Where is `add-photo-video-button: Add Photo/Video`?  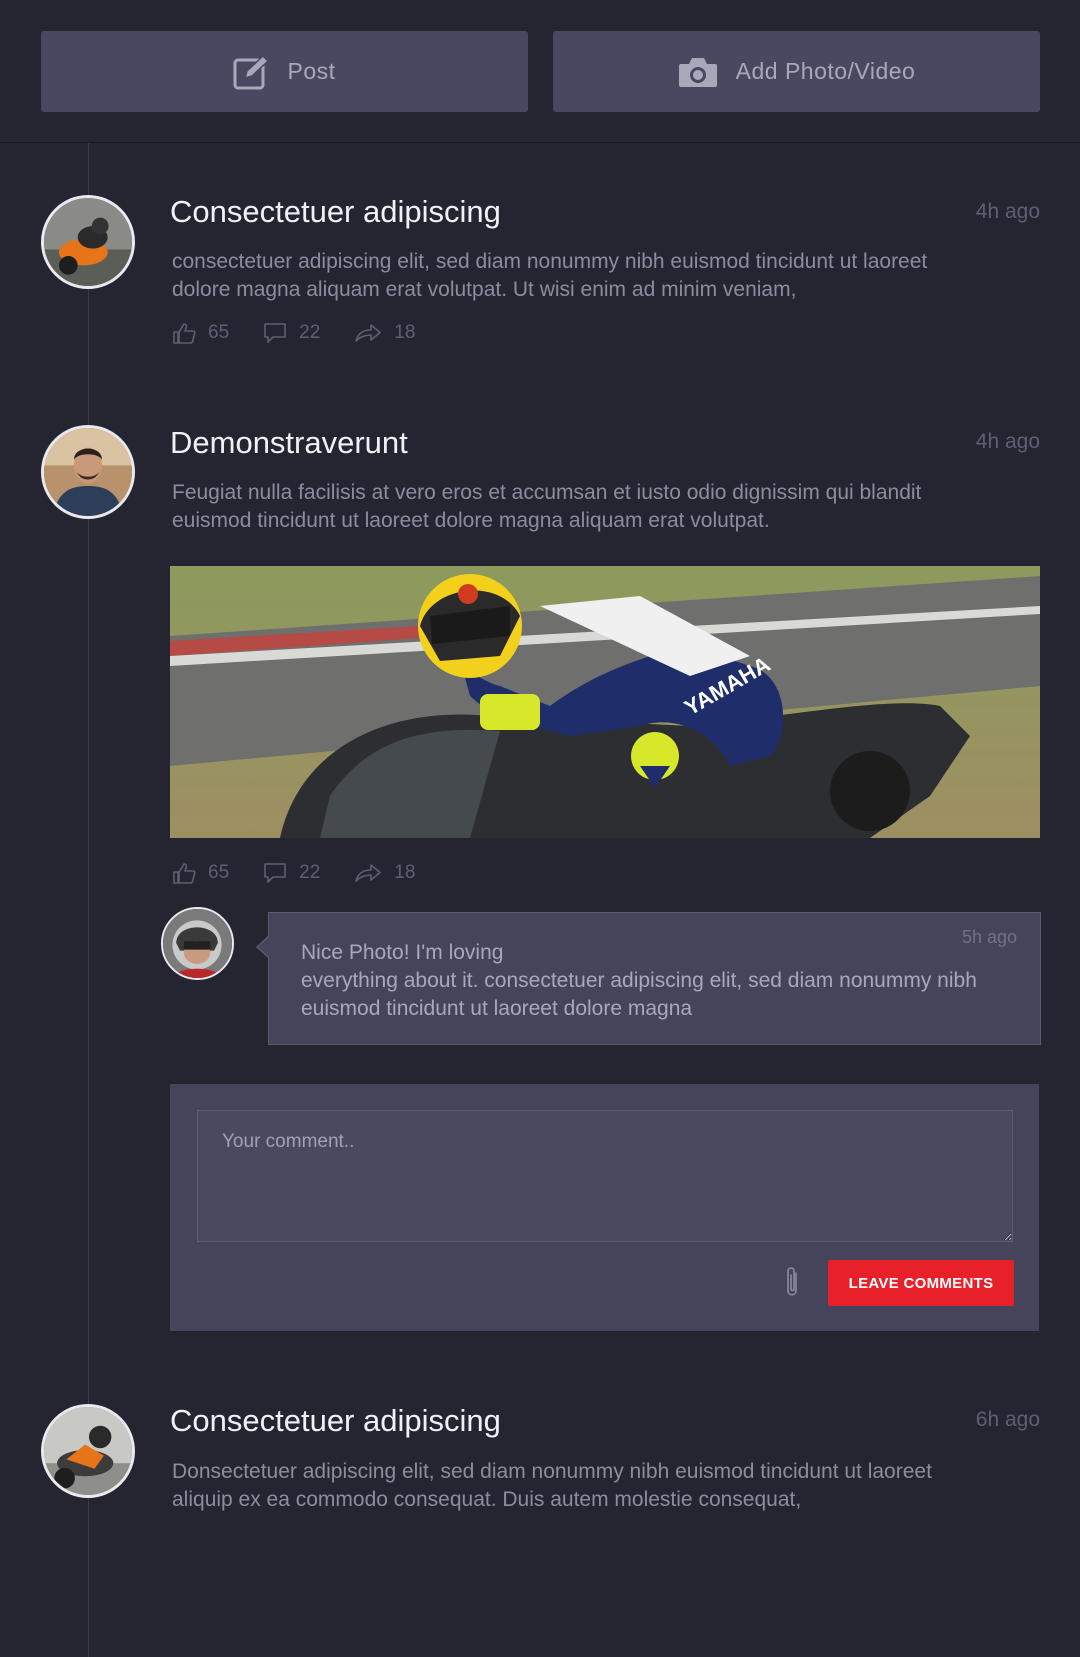 add-photo-video-button: Add Photo/Video is located at coordinates (796, 71).